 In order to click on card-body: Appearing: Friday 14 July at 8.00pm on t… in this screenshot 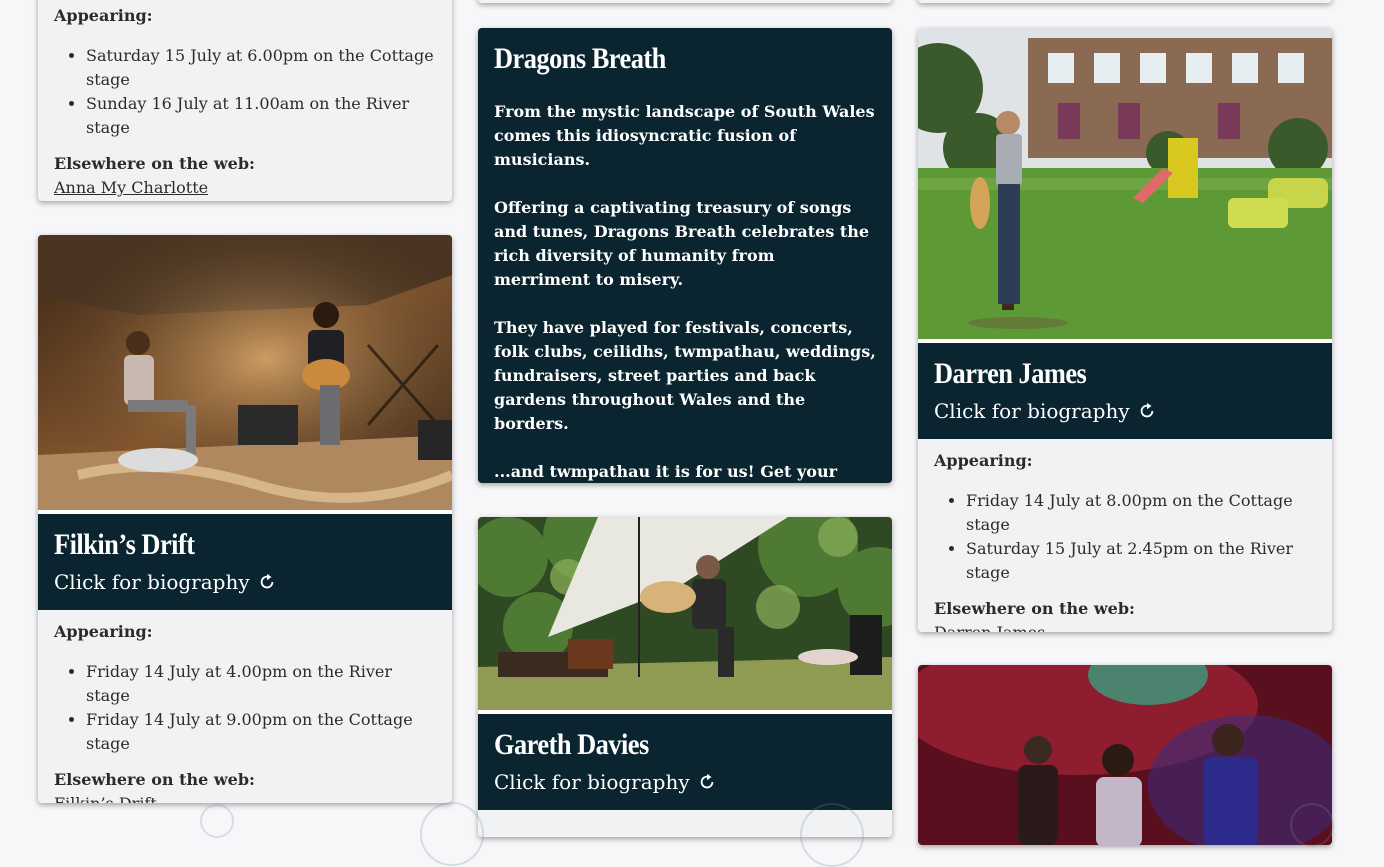, I will do `click(1125, 535)`.